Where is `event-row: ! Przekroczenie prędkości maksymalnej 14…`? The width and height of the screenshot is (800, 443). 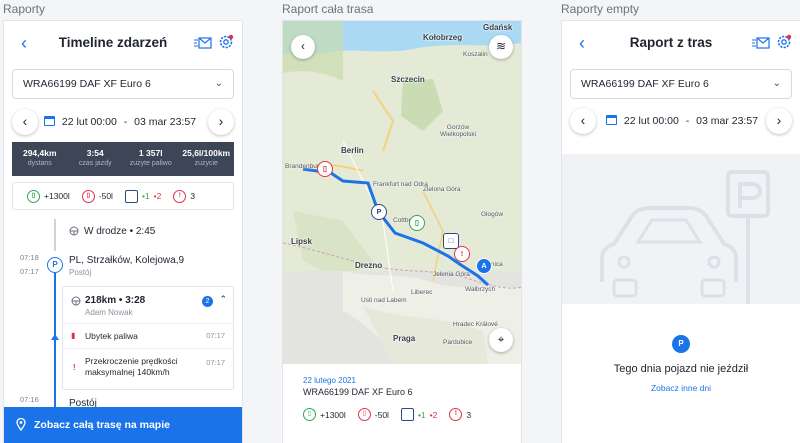
event-row: ! Przekroczenie prędkości maksymalnej 14… is located at coordinates (148, 369).